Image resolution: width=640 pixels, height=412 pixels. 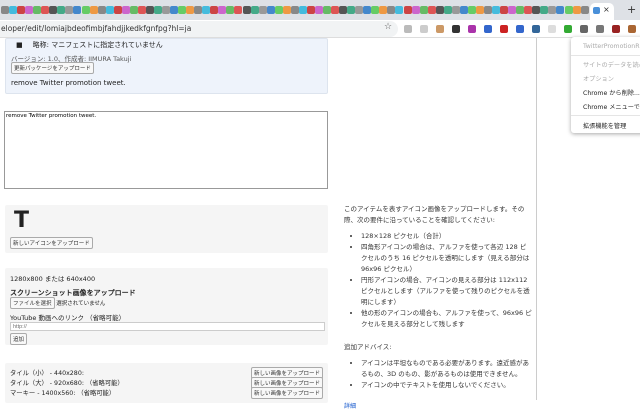 I want to click on new-tab-button: +, so click(x=631, y=9).